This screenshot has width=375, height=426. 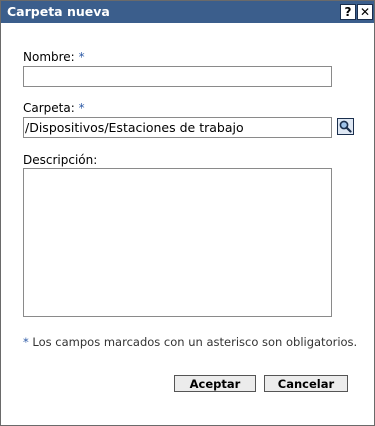 What do you see at coordinates (187, 12) in the screenshot?
I see `title-bar: Carpeta nueva ? ✕` at bounding box center [187, 12].